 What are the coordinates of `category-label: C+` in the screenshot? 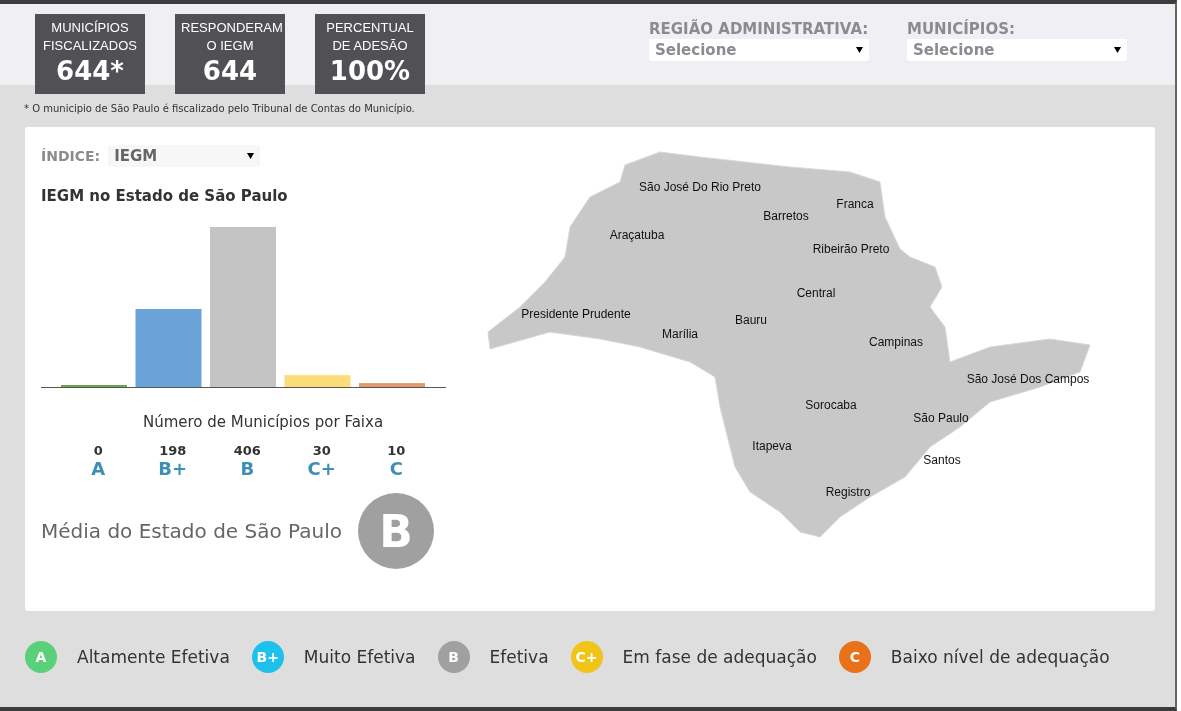 It's located at (321, 468).